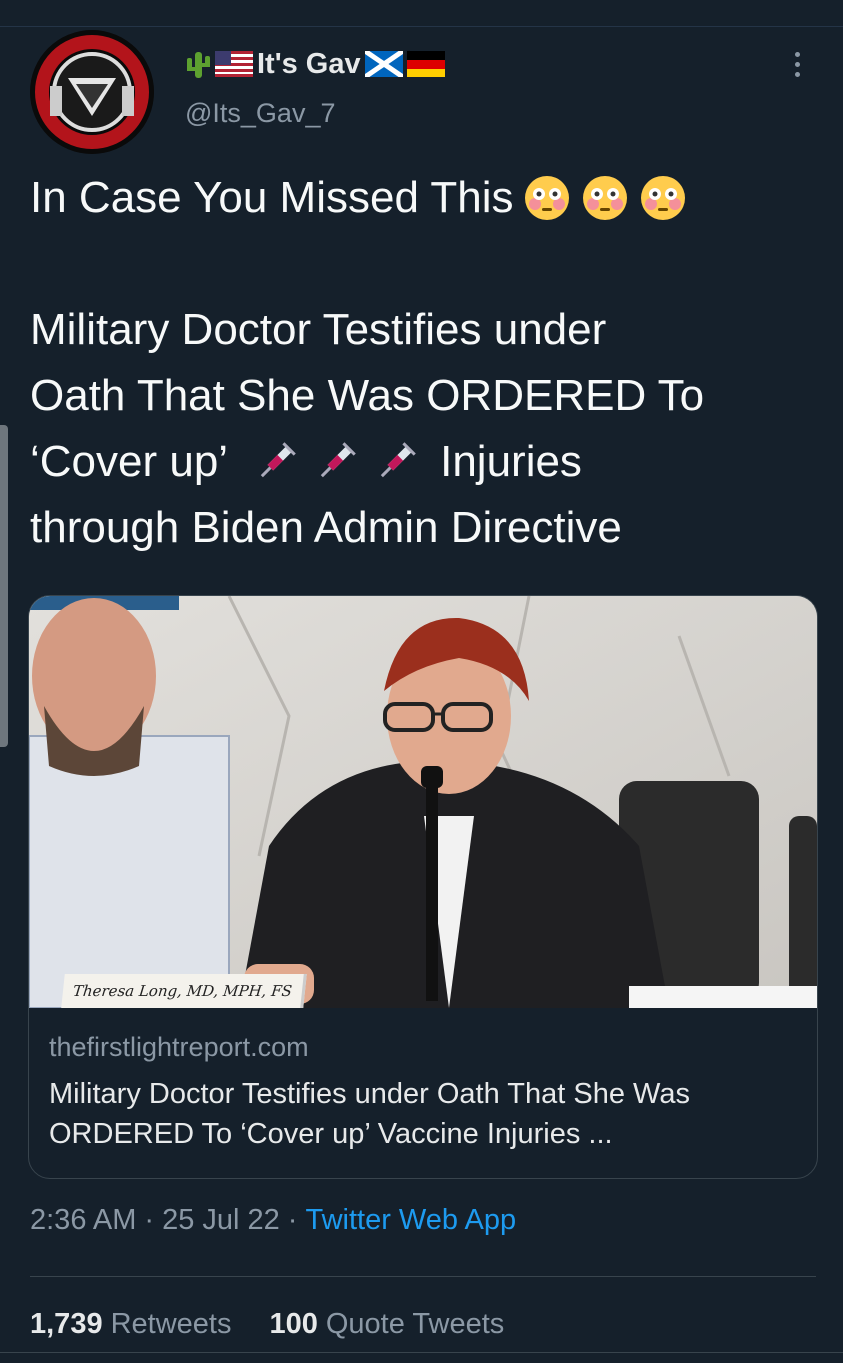  What do you see at coordinates (415, 1324) in the screenshot?
I see `quote-tweets-label: Quote Tweets` at bounding box center [415, 1324].